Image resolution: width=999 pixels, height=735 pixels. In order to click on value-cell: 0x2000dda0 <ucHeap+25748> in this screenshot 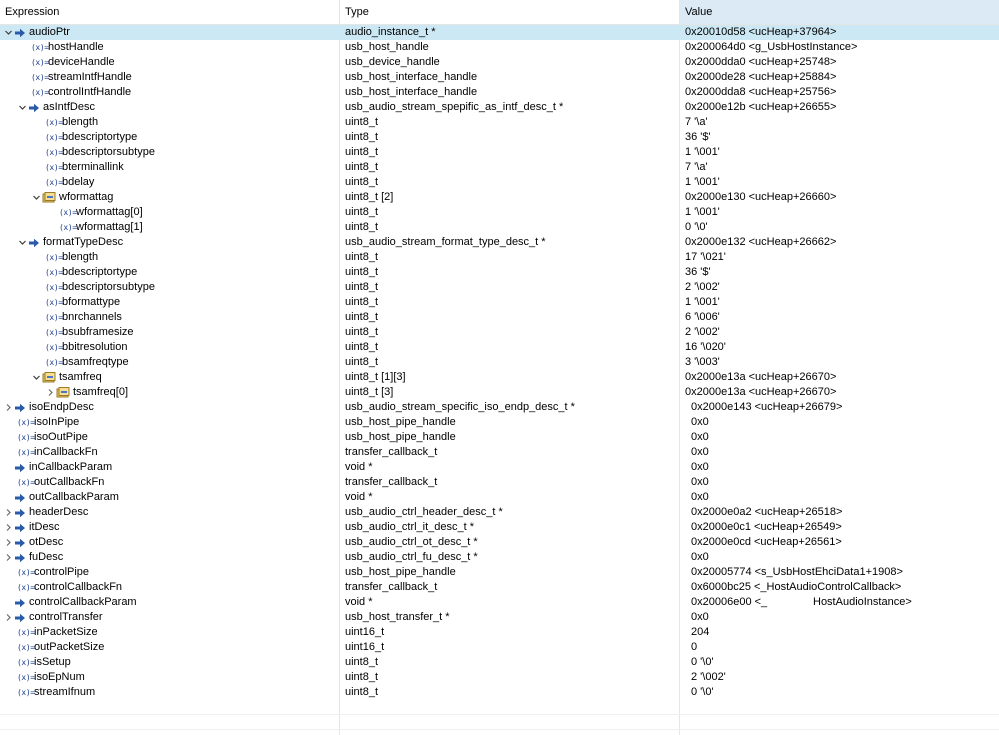, I will do `click(842, 62)`.